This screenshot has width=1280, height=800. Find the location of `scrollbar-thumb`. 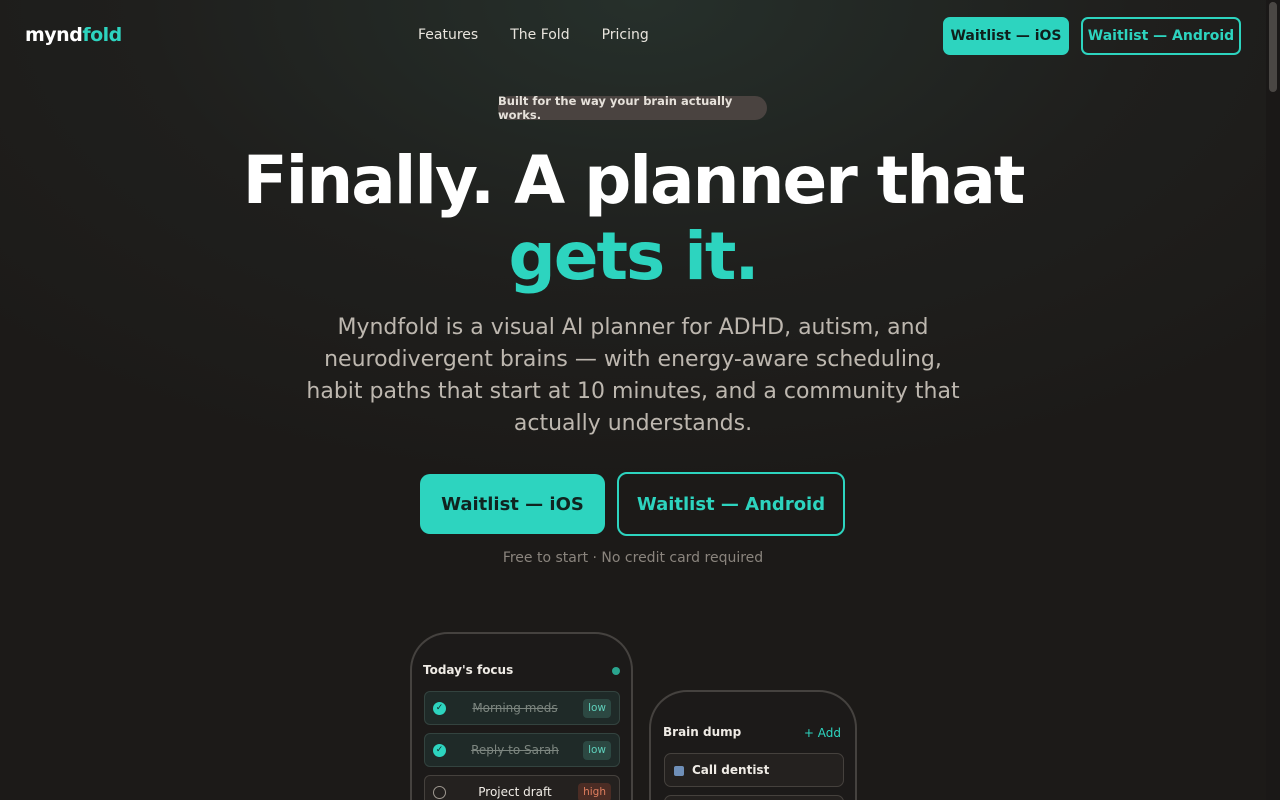

scrollbar-thumb is located at coordinates (1273, 47).